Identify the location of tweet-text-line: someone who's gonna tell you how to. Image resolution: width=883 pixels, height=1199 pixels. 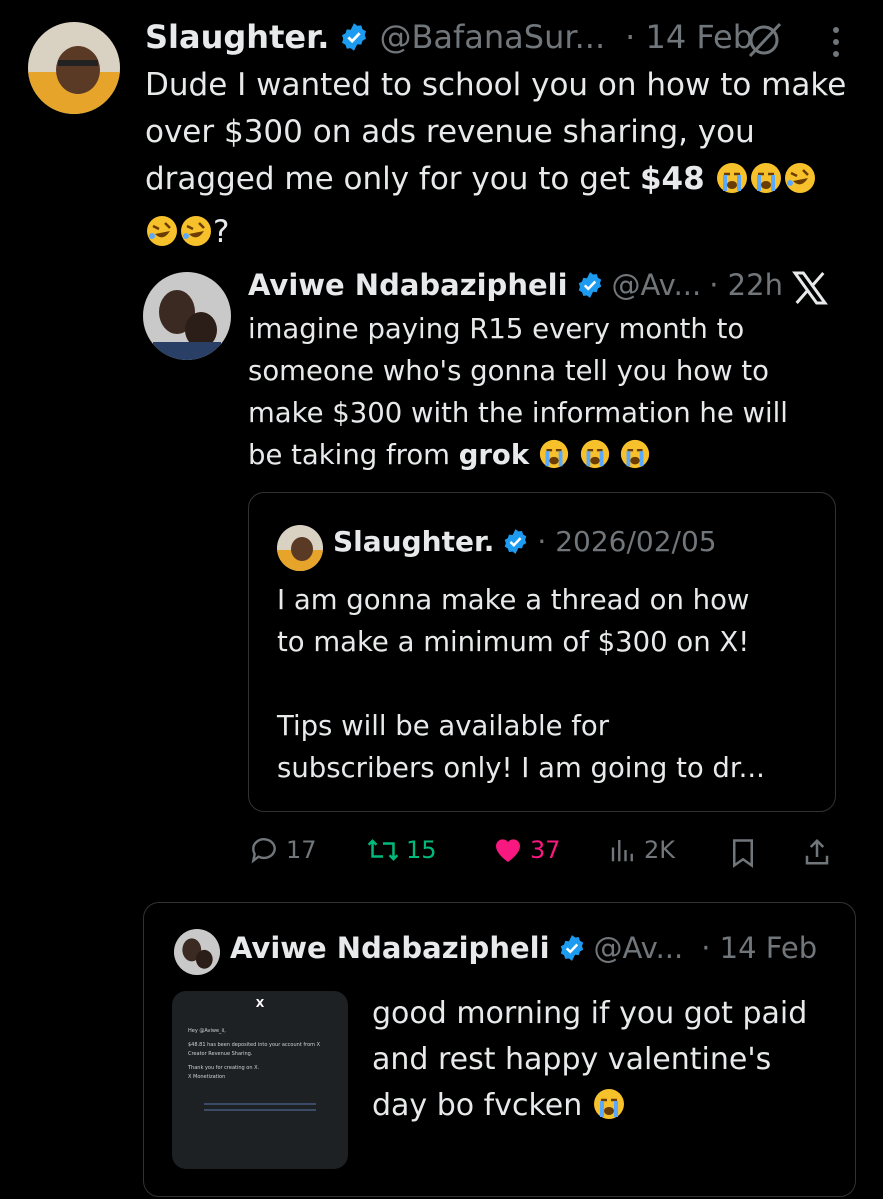
(508, 371).